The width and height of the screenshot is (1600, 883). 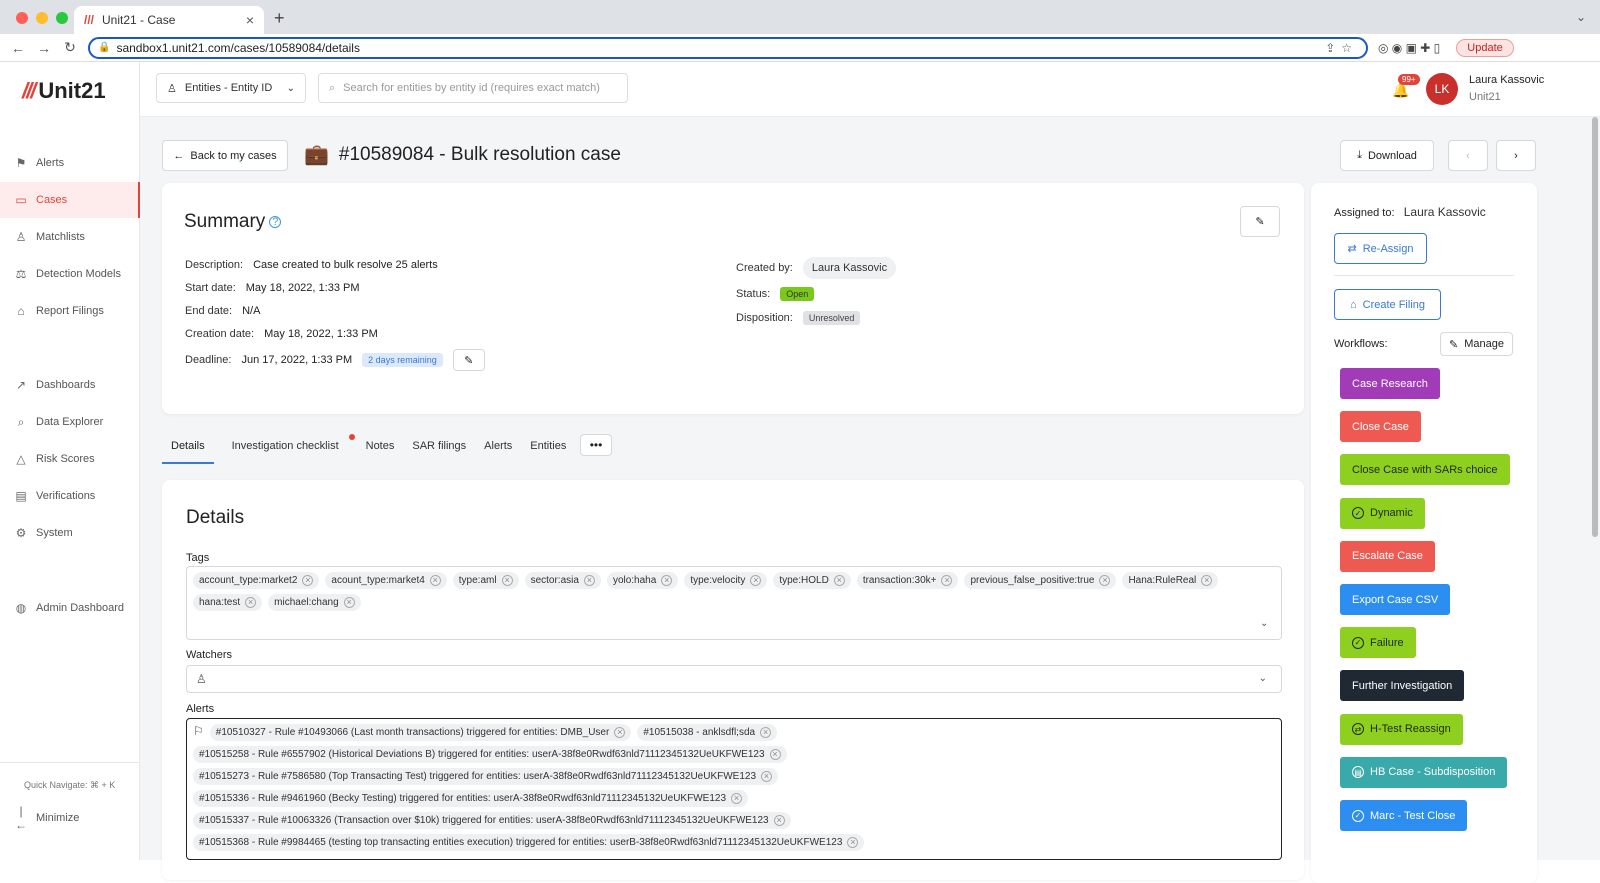 I want to click on avatar: LK, so click(x=1442, y=89).